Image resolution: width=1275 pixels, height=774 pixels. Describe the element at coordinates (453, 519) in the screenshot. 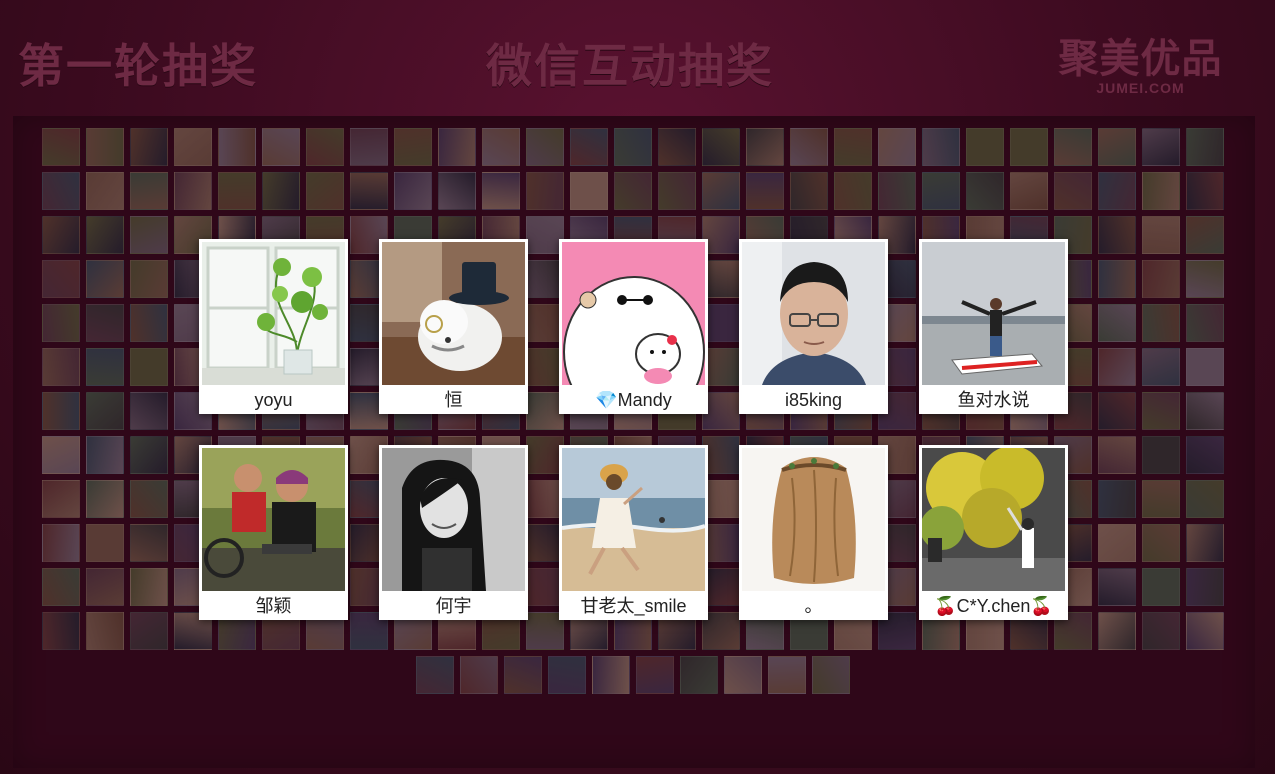

I see `woman-bw-portrait-icon` at that location.